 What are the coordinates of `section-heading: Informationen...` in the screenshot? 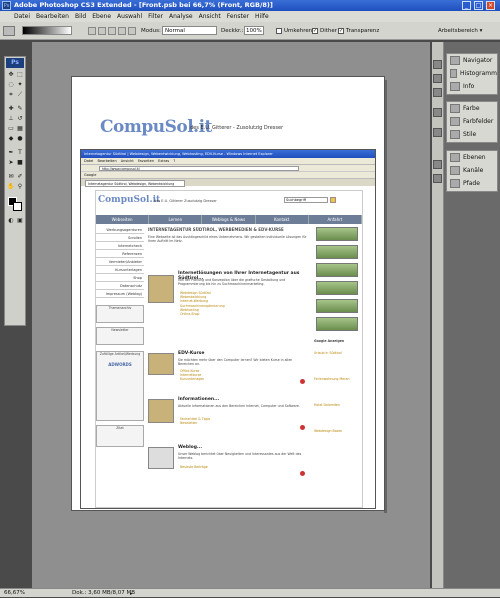 It's located at (199, 399).